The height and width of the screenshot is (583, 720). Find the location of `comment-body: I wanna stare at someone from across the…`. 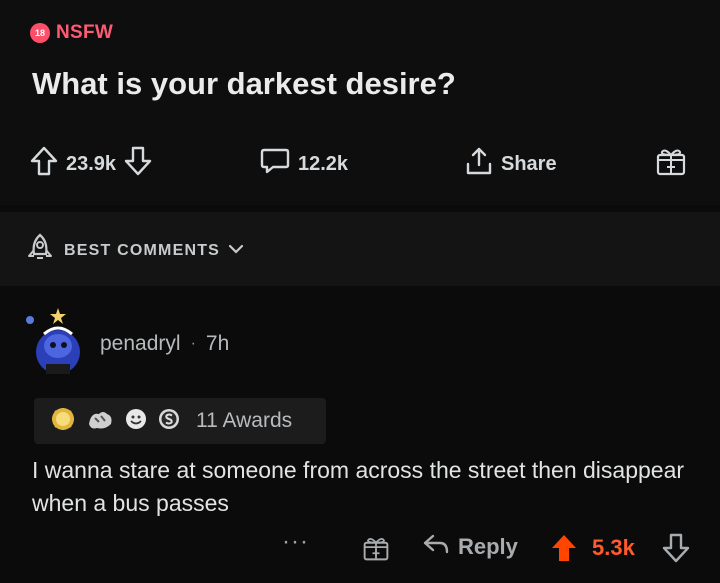

comment-body: I wanna stare at someone from across the… is located at coordinates (358, 486).